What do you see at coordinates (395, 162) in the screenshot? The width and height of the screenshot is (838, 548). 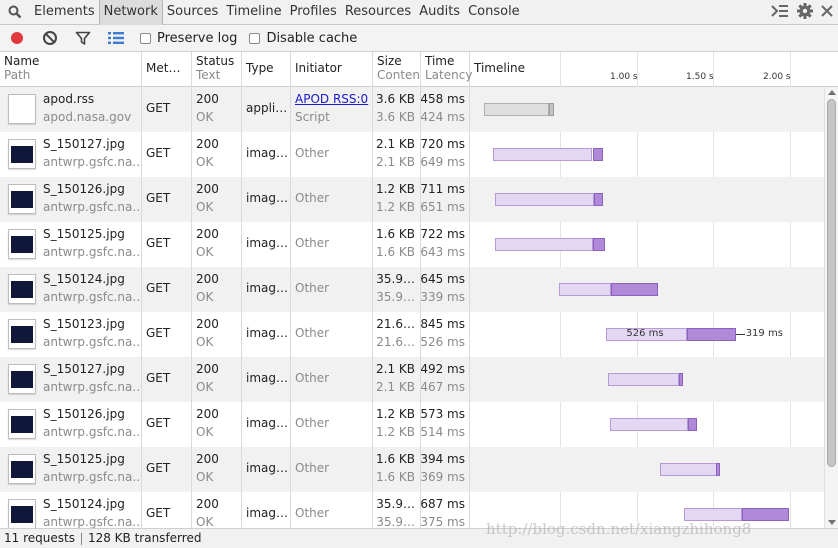 I see `request-content-size: 2.1 KB` at bounding box center [395, 162].